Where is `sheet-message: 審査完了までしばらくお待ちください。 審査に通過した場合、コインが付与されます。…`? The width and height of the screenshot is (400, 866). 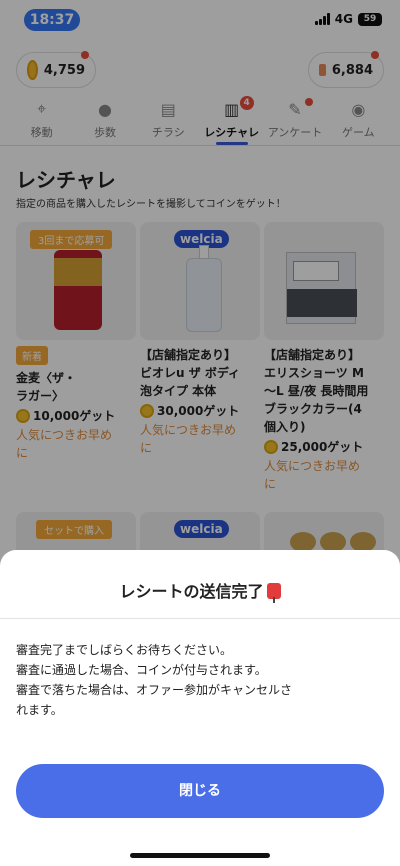
sheet-message: 審査完了までしばらくお待ちください。 審査に通過した場合、コインが付与されます。… is located at coordinates (154, 680).